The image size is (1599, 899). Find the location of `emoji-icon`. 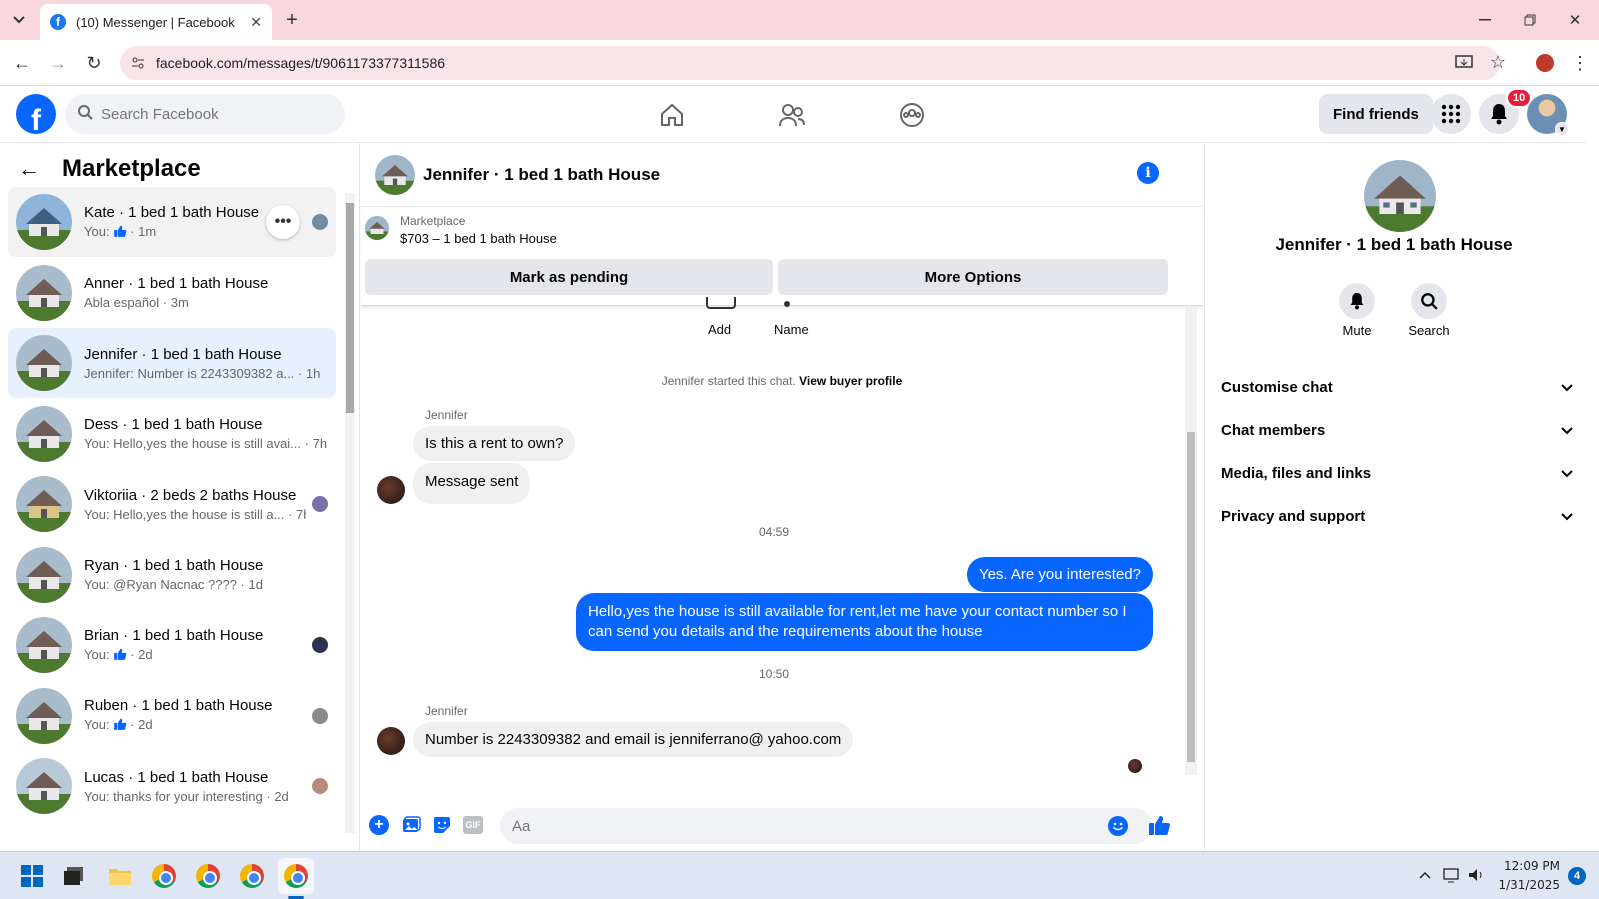

emoji-icon is located at coordinates (1118, 826).